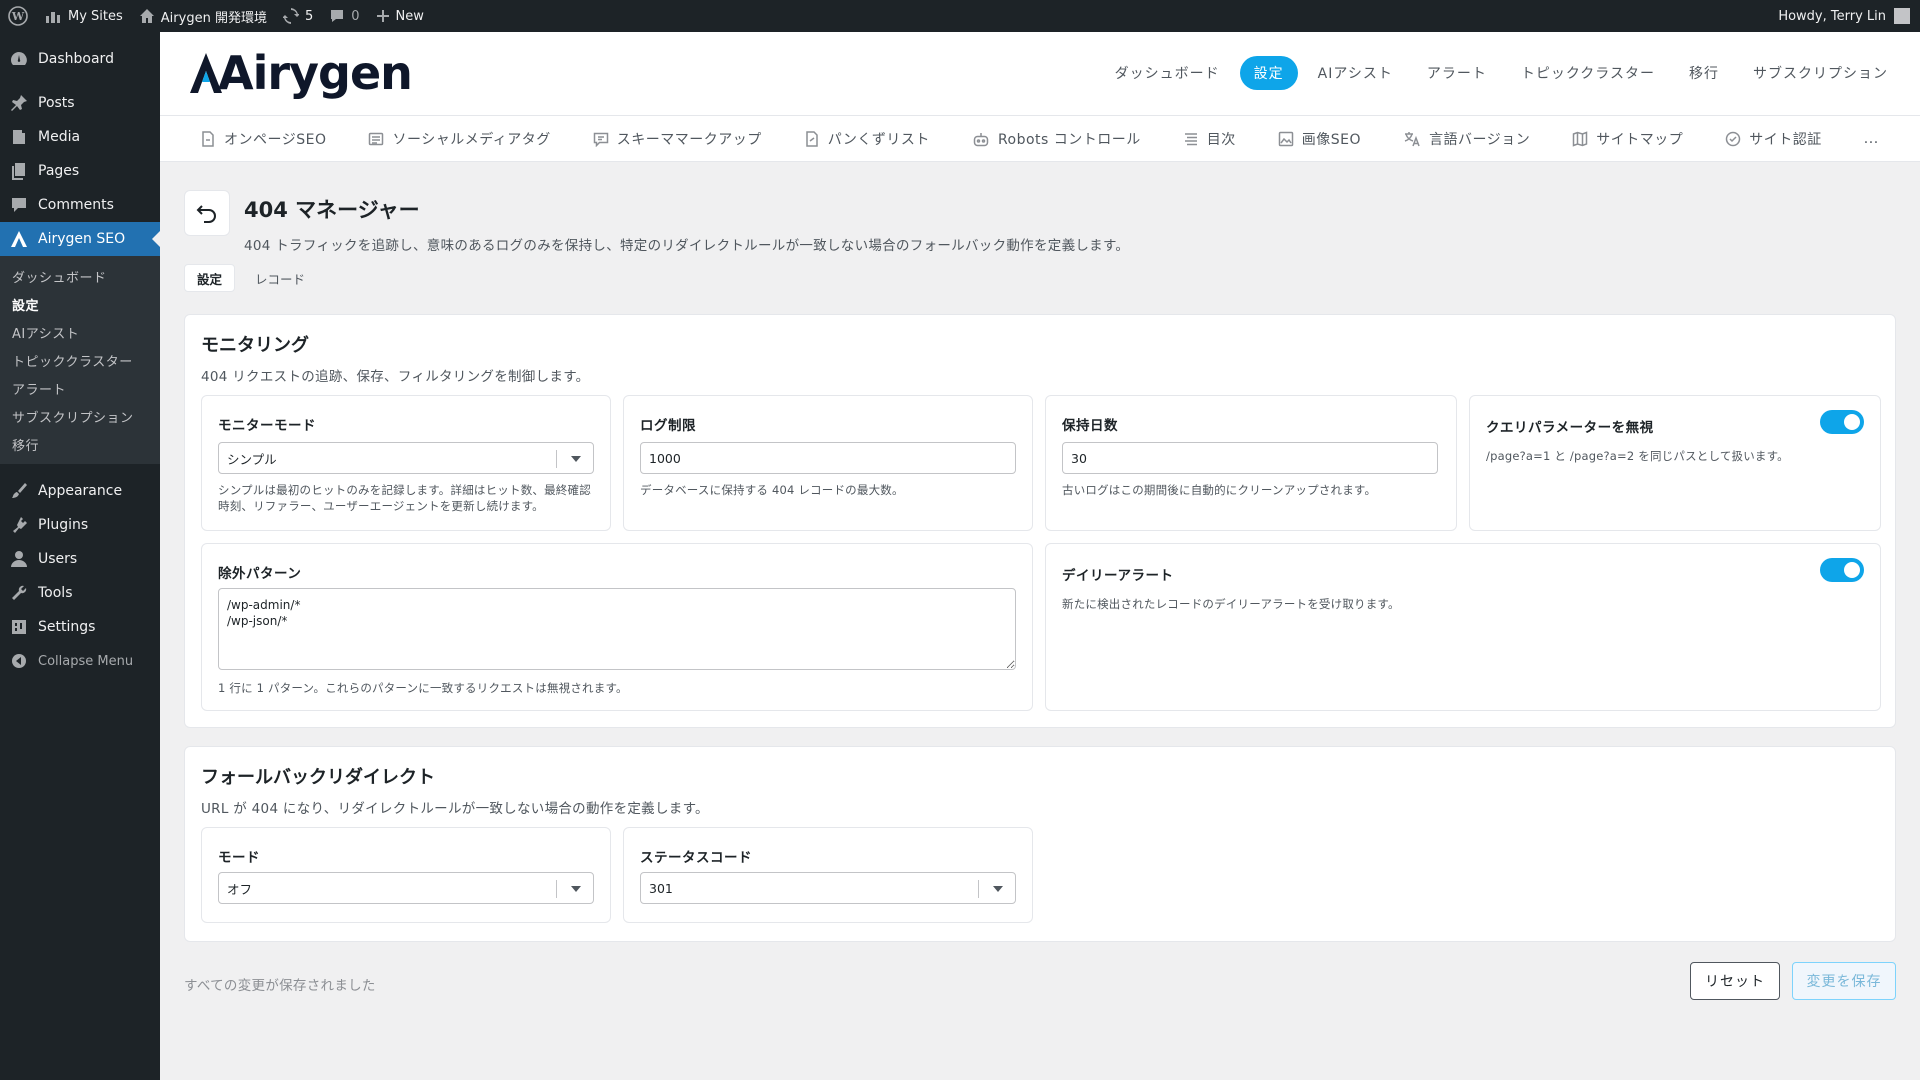 Image resolution: width=1920 pixels, height=1080 pixels. Describe the element at coordinates (80, 593) in the screenshot. I see `sidebar-item-tools: Tools` at that location.